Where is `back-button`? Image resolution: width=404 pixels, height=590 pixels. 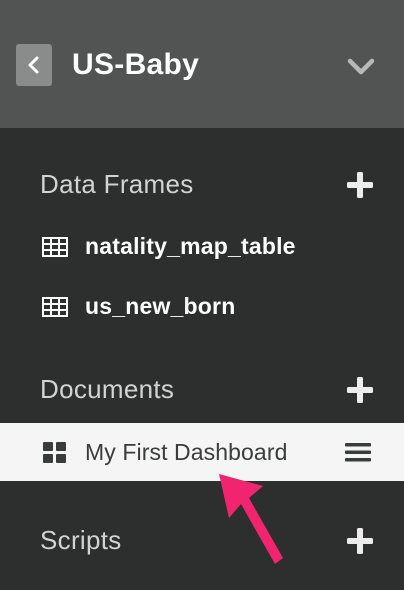 back-button is located at coordinates (34, 65).